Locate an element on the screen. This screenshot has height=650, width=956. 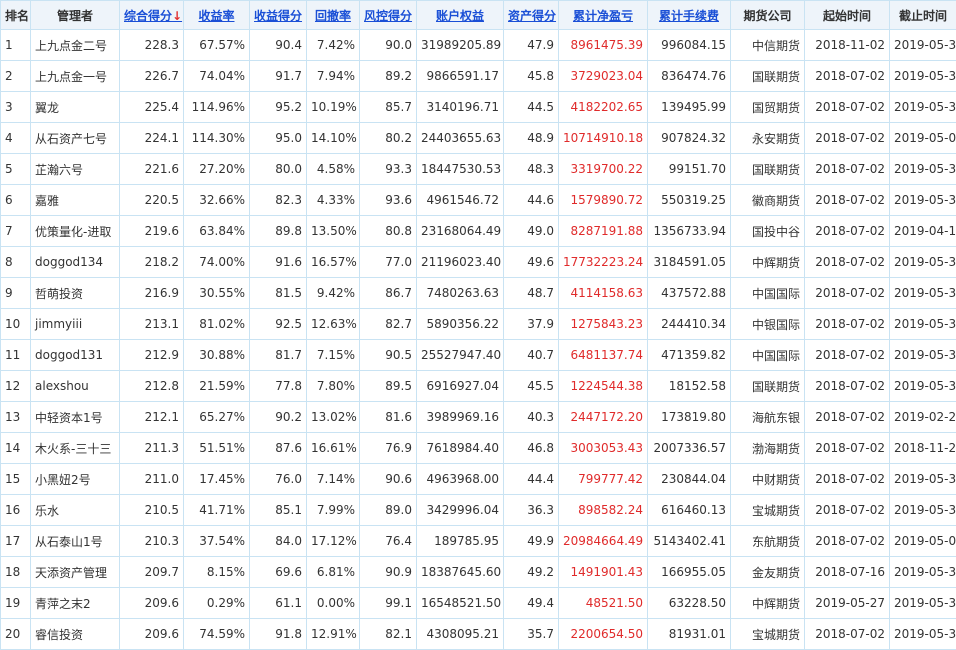
composite-score-cell: 221.6 is located at coordinates (152, 169).